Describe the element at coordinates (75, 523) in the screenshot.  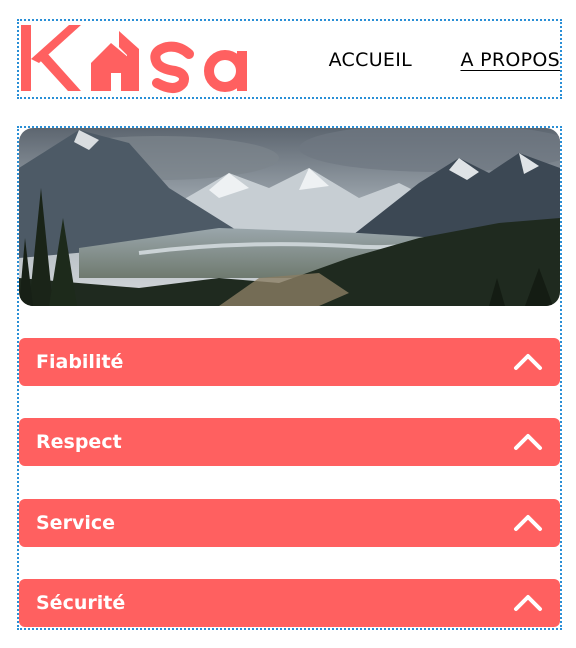
I see `collapse-title: Service` at that location.